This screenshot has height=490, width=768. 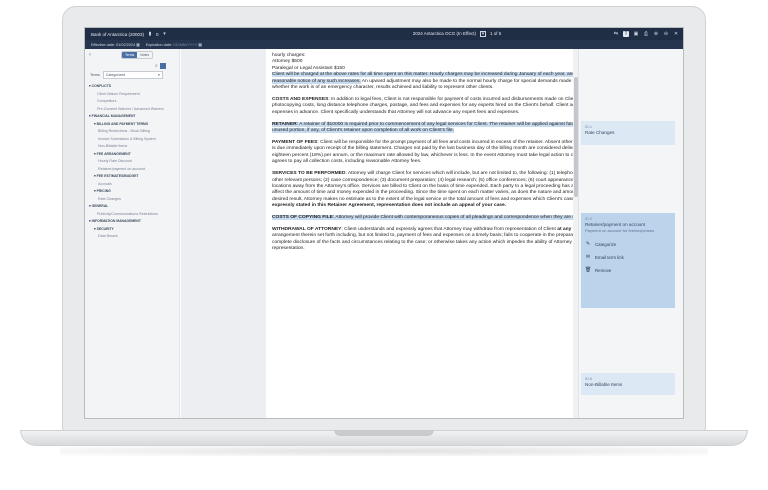 I want to click on print-icon: ⎙, so click(x=646, y=34).